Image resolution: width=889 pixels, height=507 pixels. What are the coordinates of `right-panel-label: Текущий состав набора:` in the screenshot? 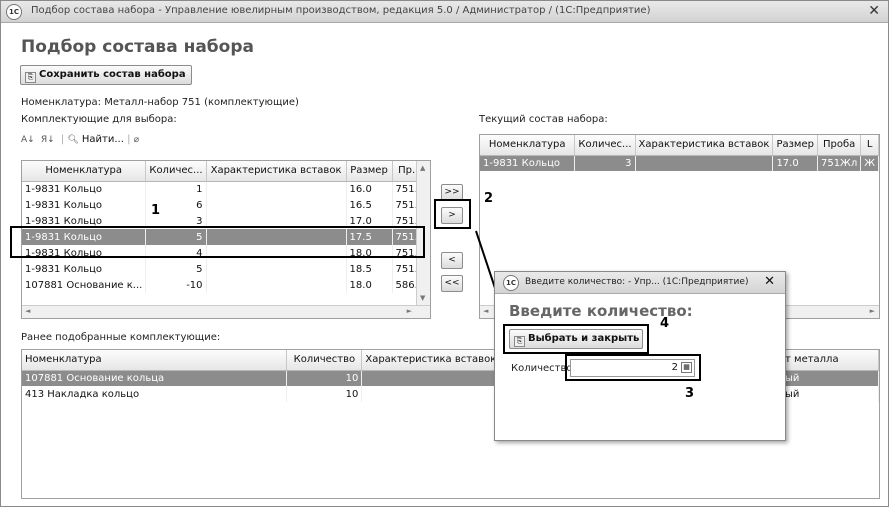 It's located at (543, 119).